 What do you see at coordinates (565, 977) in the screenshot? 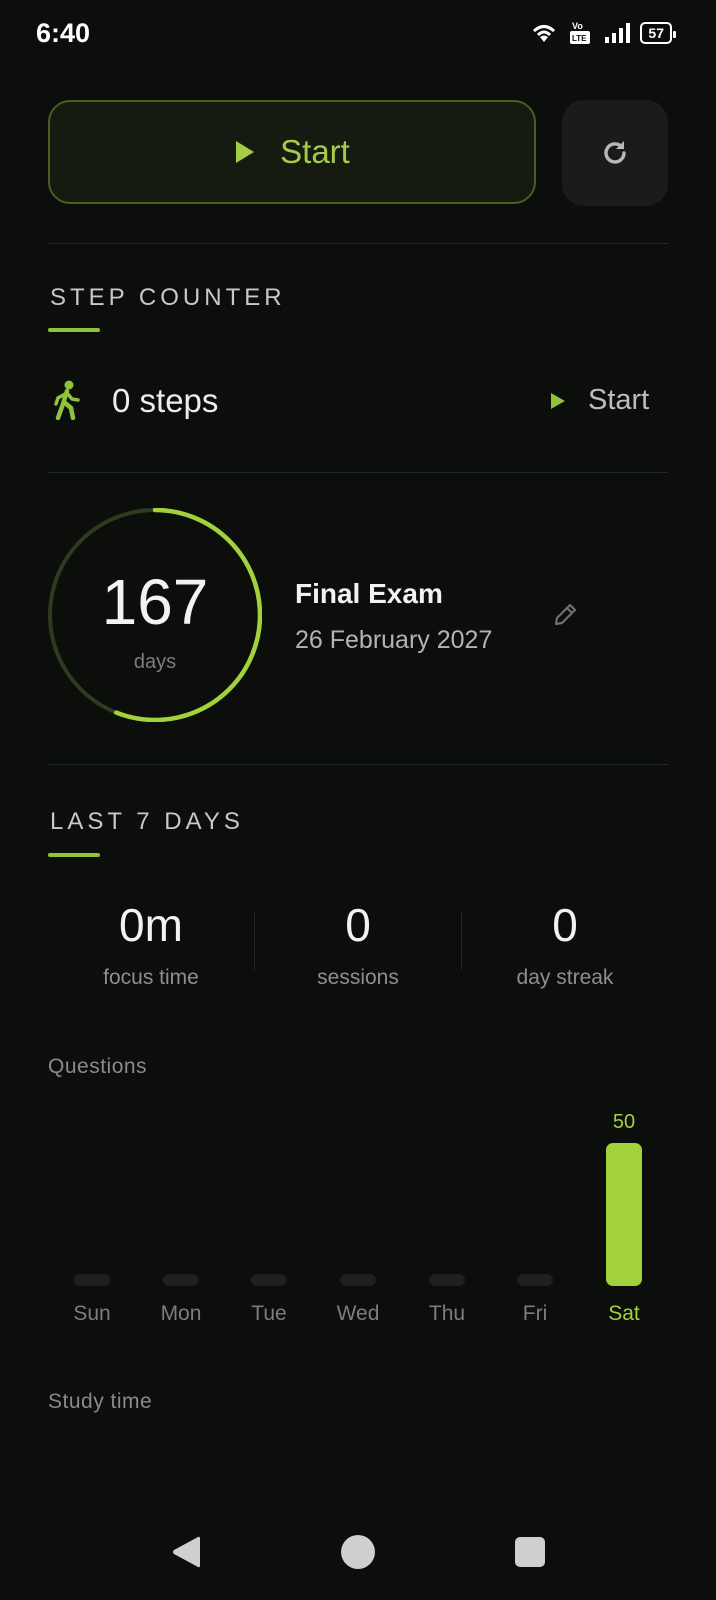
I see `day-streak-label: day streak` at bounding box center [565, 977].